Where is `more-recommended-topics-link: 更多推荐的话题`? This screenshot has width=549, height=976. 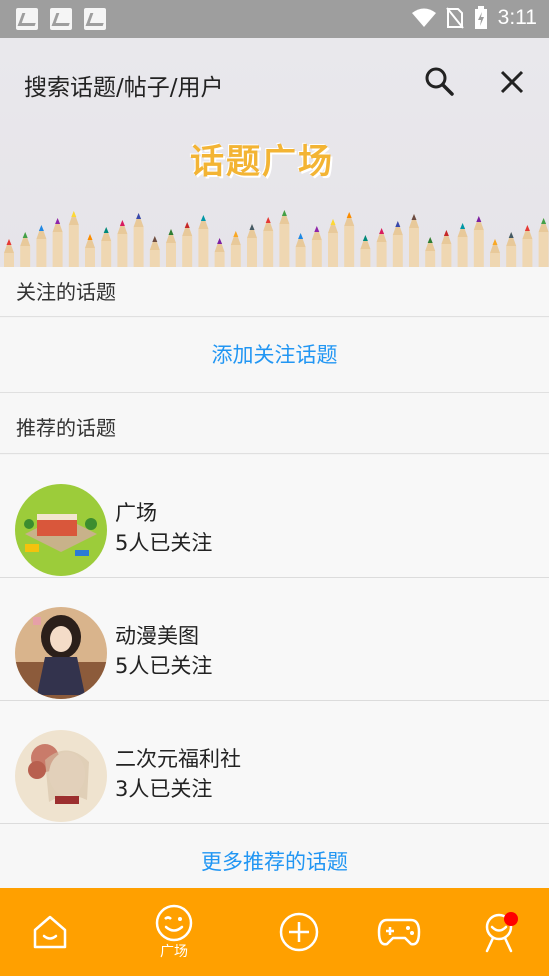
more-recommended-topics-link: 更多推荐的话题 is located at coordinates (274, 856).